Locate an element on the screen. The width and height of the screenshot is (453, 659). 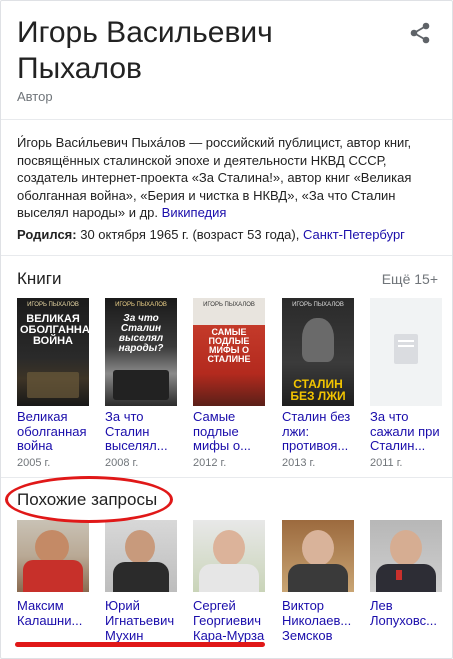
books-more-link: Ещё 15+ is located at coordinates (410, 279).